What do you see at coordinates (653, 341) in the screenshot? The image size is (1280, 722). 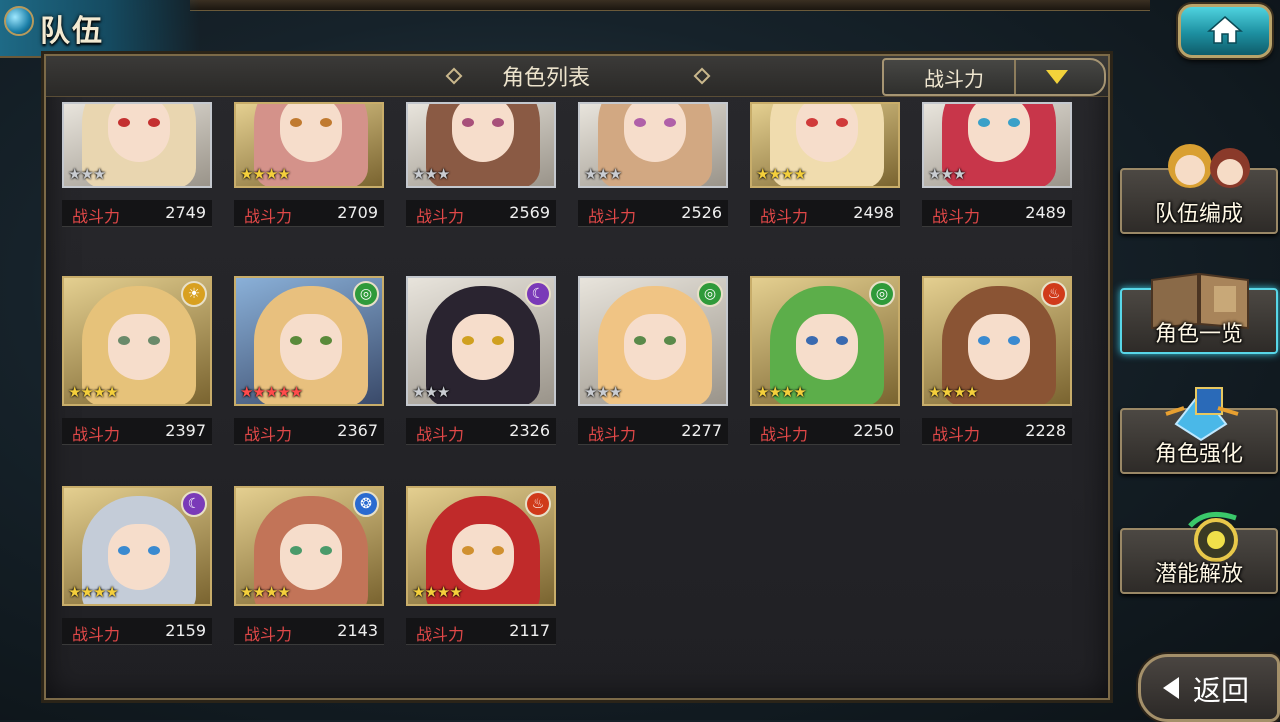 I see `character-portrait: ★★★ ◎` at bounding box center [653, 341].